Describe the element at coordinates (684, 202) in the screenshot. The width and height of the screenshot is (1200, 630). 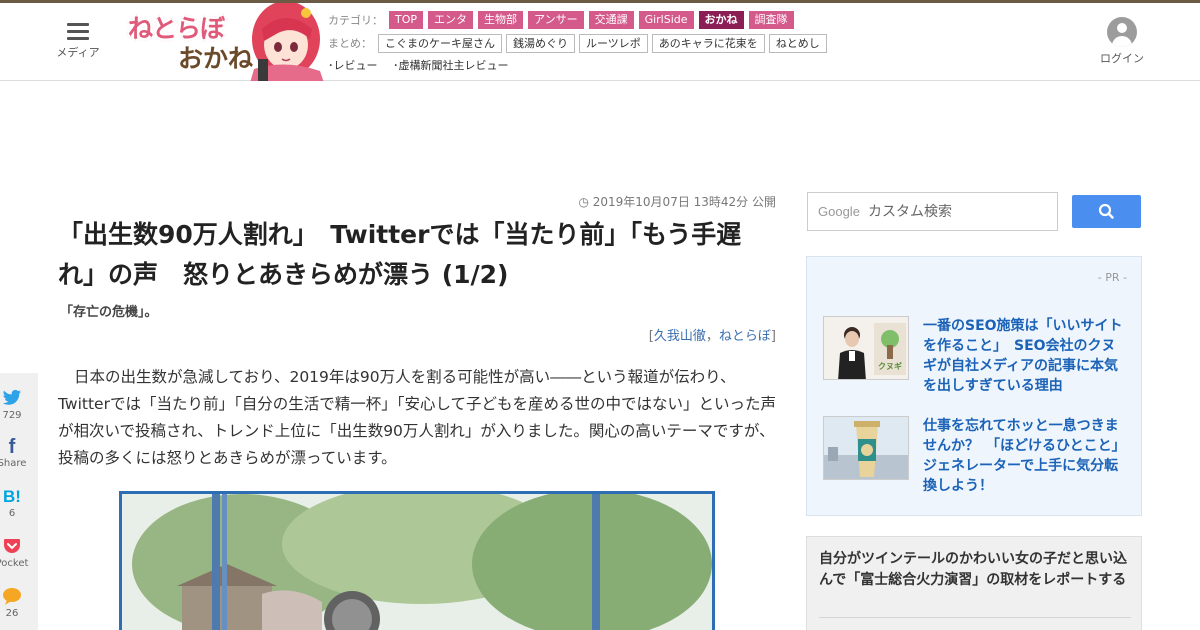
I see `publish-date-text: 2019年10月07日 13時42分 公開` at that location.